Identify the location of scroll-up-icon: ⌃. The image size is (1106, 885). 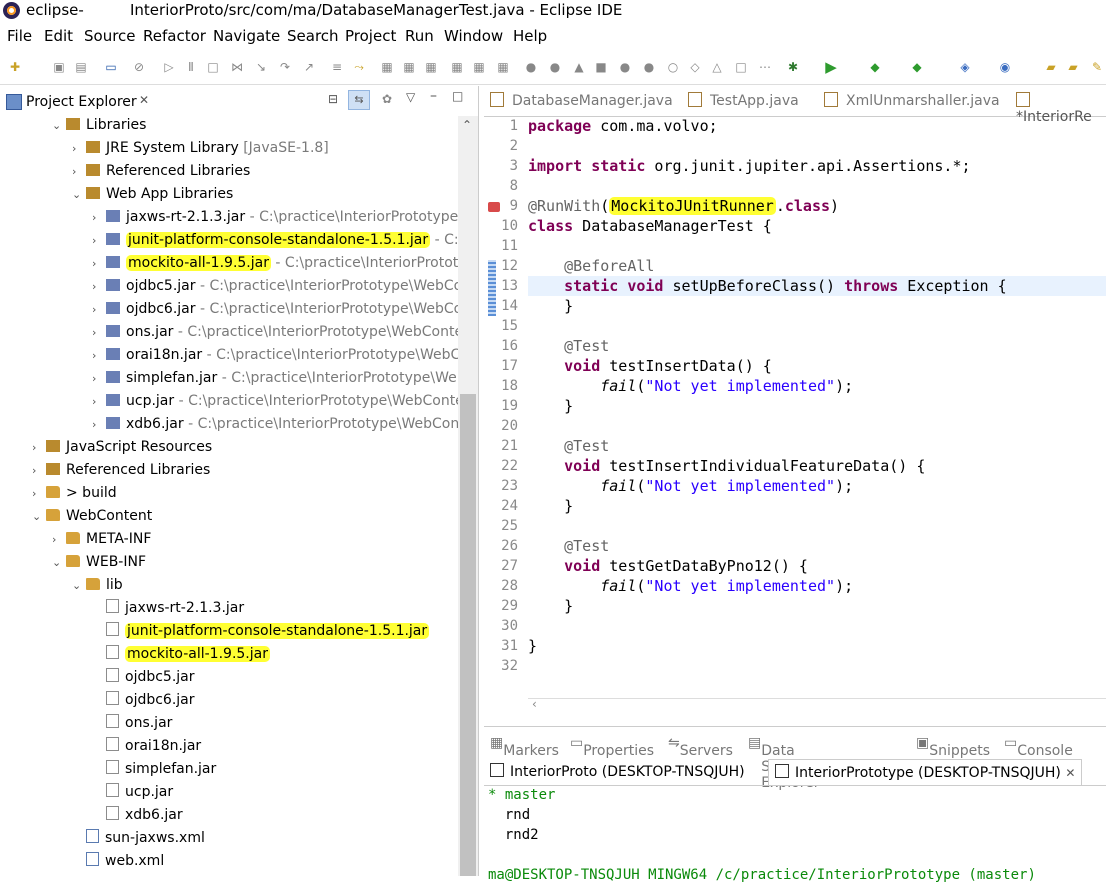
(467, 125).